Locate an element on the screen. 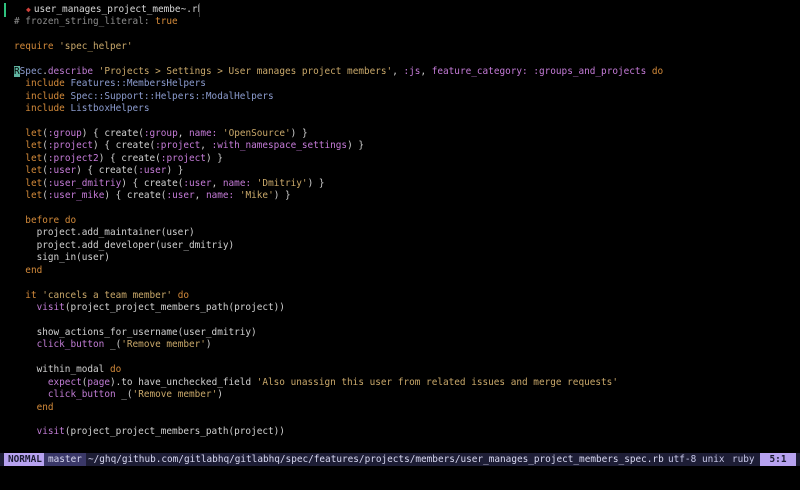  code-token: click_button is located at coordinates (70, 345).